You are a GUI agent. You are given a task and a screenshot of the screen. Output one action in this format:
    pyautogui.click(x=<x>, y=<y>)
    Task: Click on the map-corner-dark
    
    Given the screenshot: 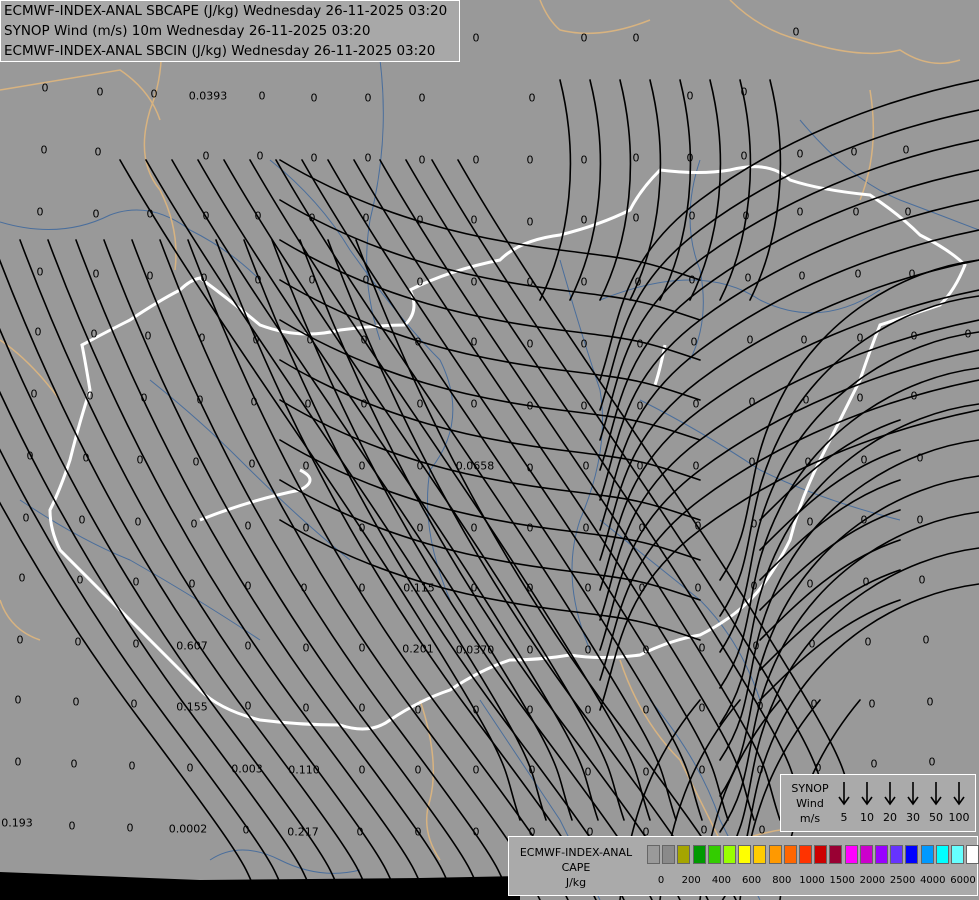 What is the action you would take?
    pyautogui.click(x=260, y=886)
    